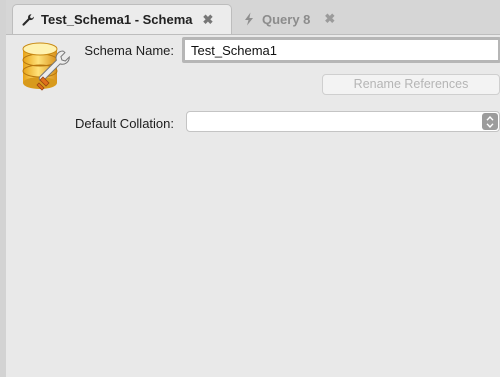  Describe the element at coordinates (490, 121) in the screenshot. I see `updown-arrows-icon` at that location.